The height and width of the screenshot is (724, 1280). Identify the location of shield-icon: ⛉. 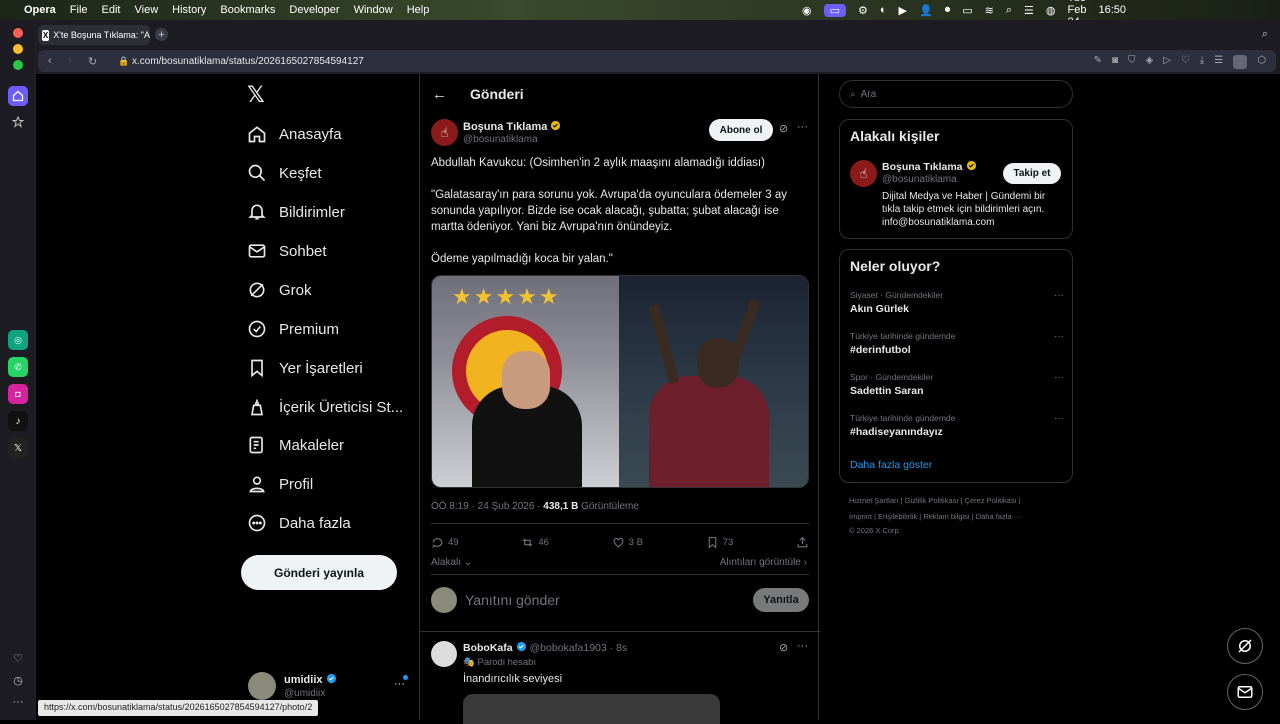
(1132, 62).